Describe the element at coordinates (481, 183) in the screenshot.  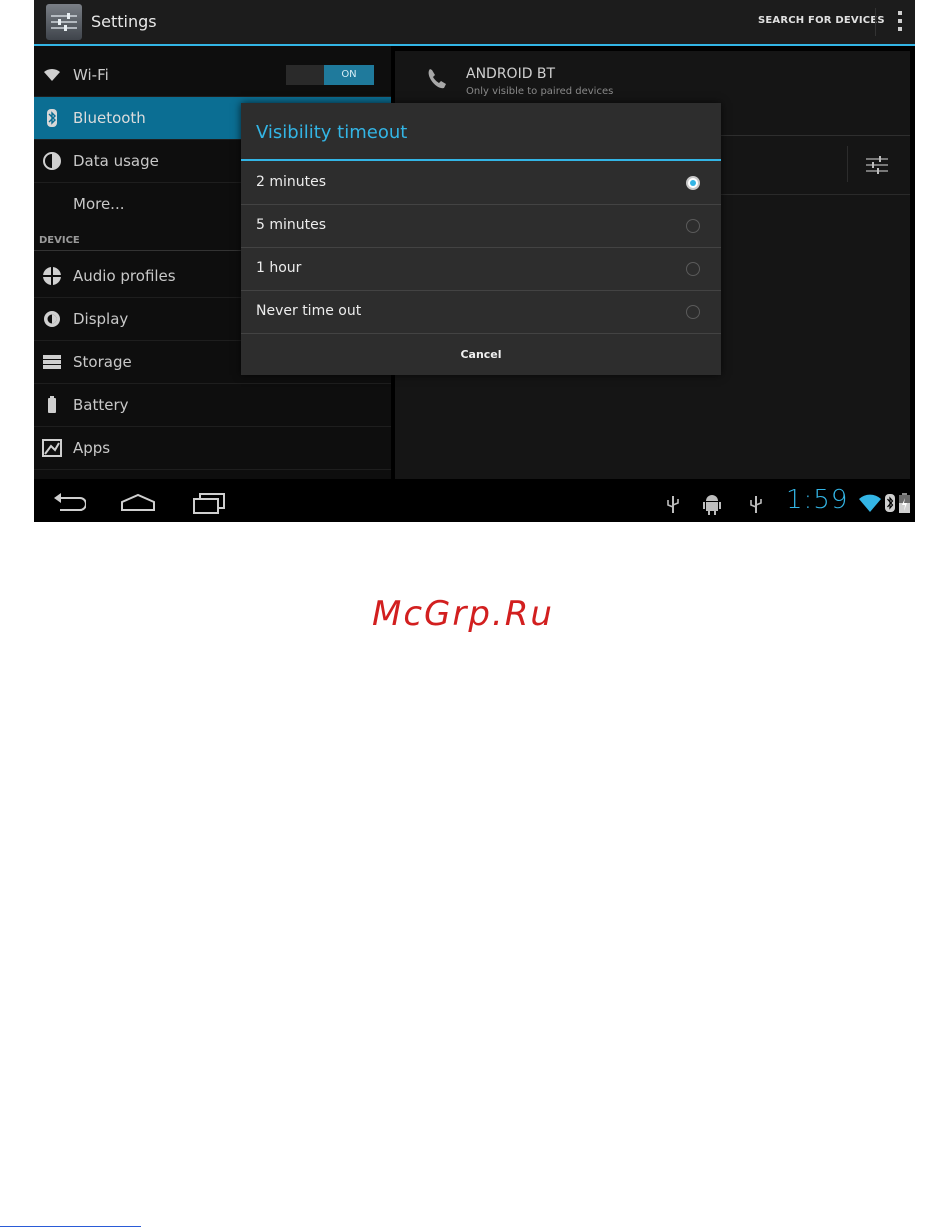
I see `option-2-minutes: 2 minutes` at that location.